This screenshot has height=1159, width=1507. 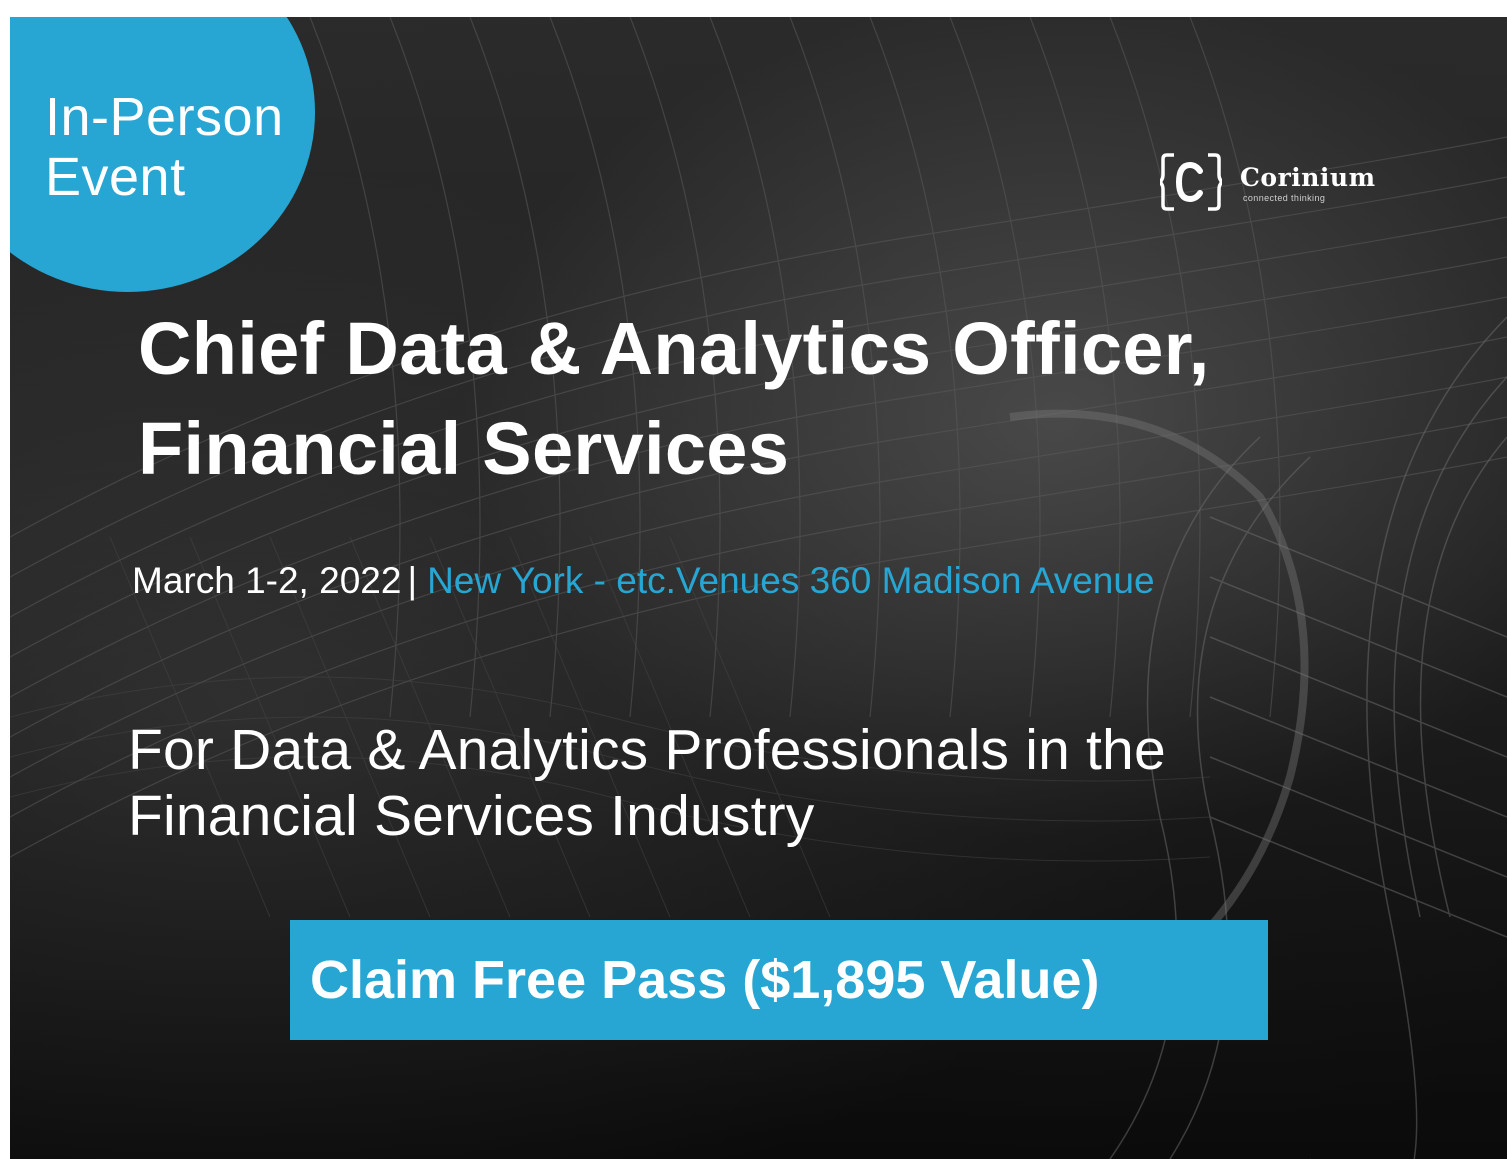 What do you see at coordinates (115, 177) in the screenshot?
I see `badge-line2: Event` at bounding box center [115, 177].